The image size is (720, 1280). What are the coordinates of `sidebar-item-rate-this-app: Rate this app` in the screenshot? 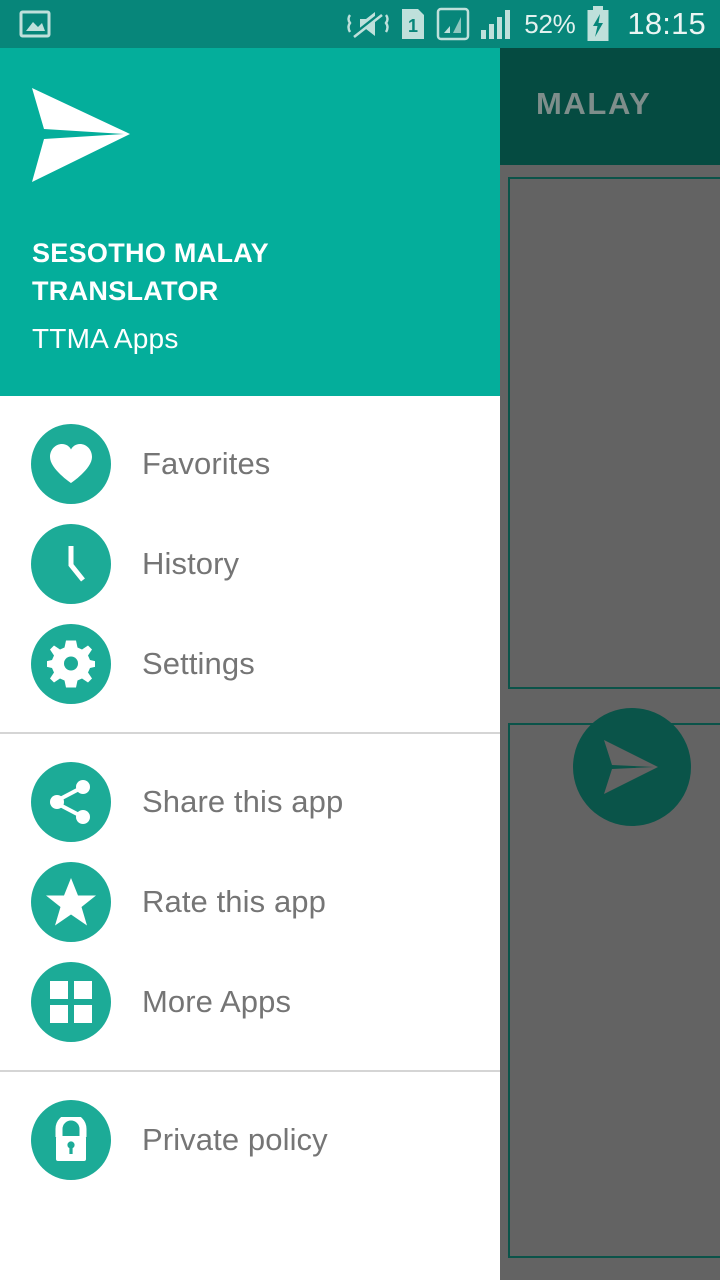 It's located at (250, 902).